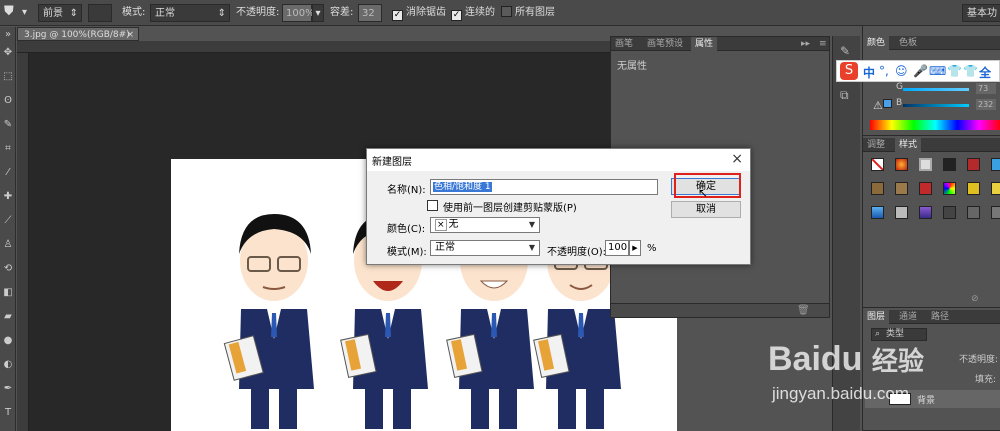 The width and height of the screenshot is (1000, 431). Describe the element at coordinates (849, 71) in the screenshot. I see `sogou-logo-icon: S` at that location.